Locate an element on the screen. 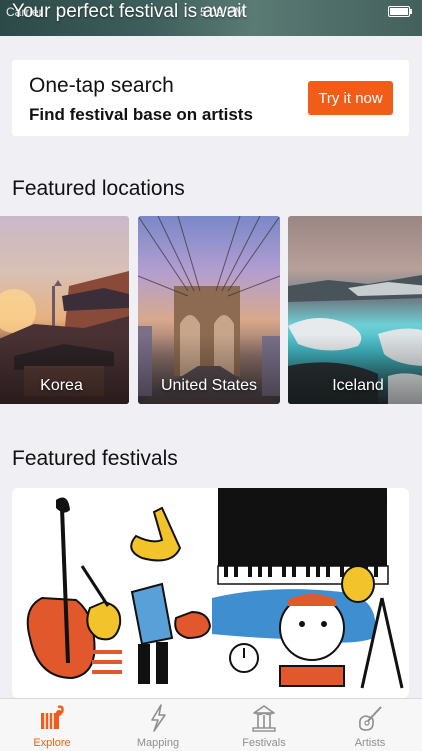 The width and height of the screenshot is (422, 751). location-card-iceland: Iceland is located at coordinates (355, 310).